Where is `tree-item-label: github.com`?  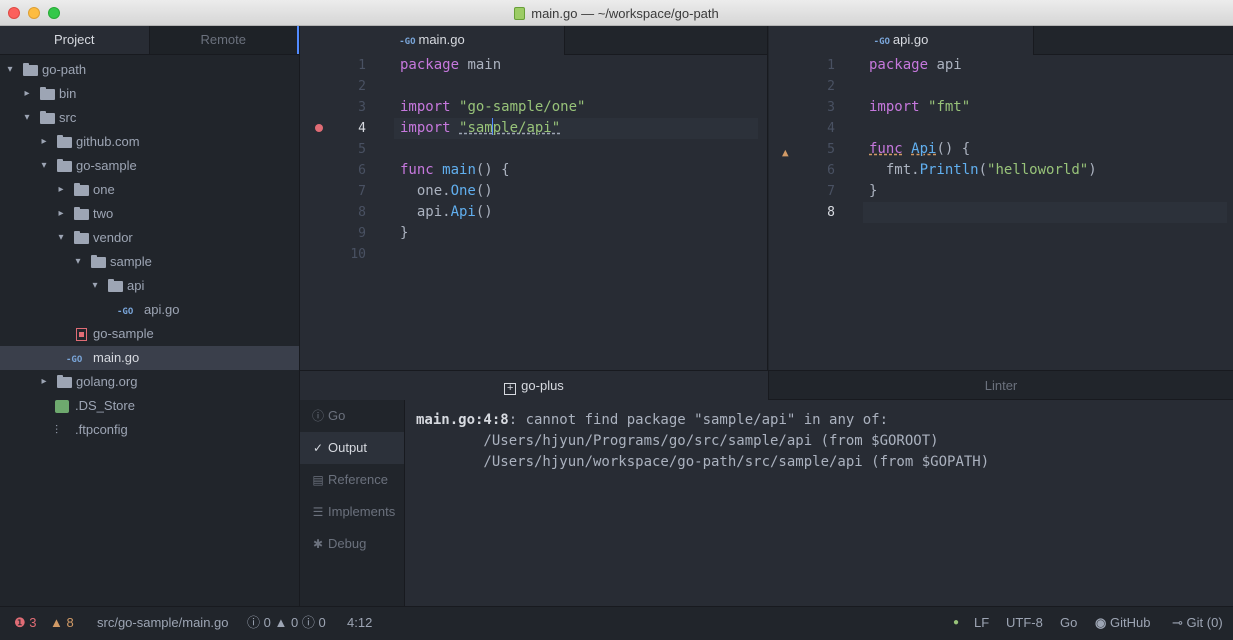
tree-item-label: github.com is located at coordinates (108, 141).